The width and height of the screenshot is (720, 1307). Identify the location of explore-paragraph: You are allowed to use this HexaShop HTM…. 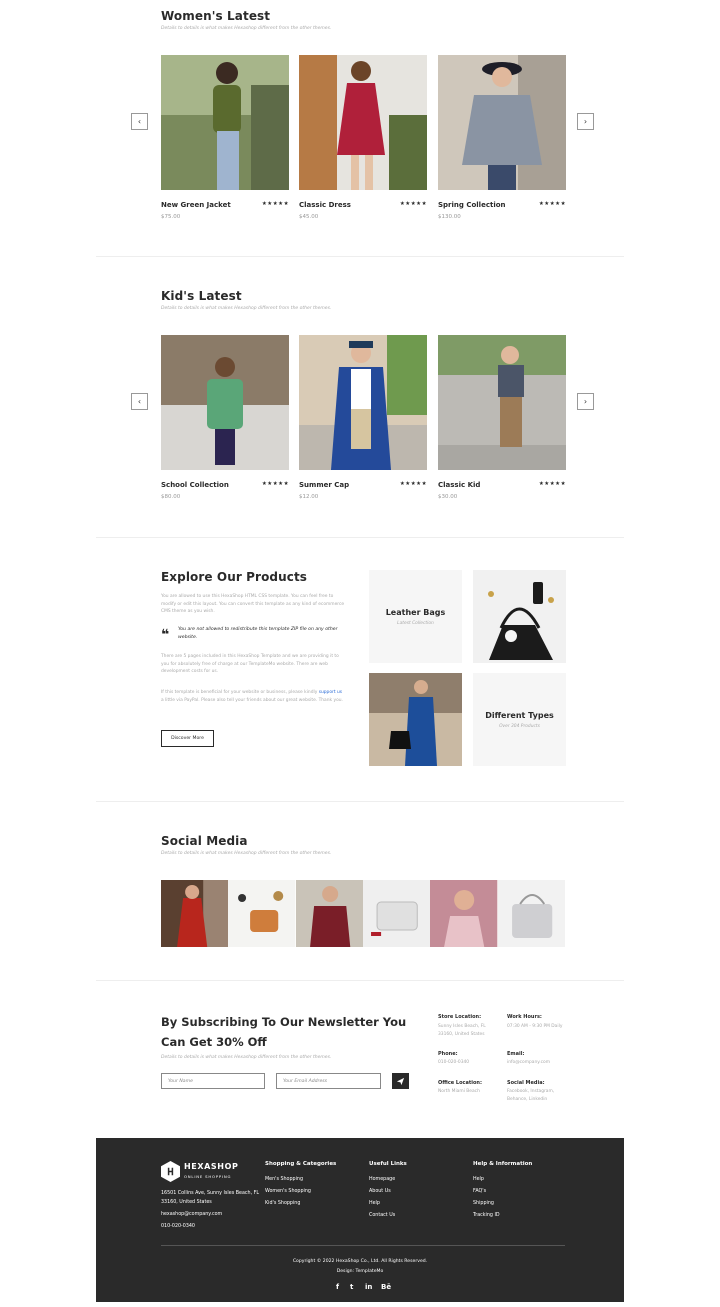
(253, 604).